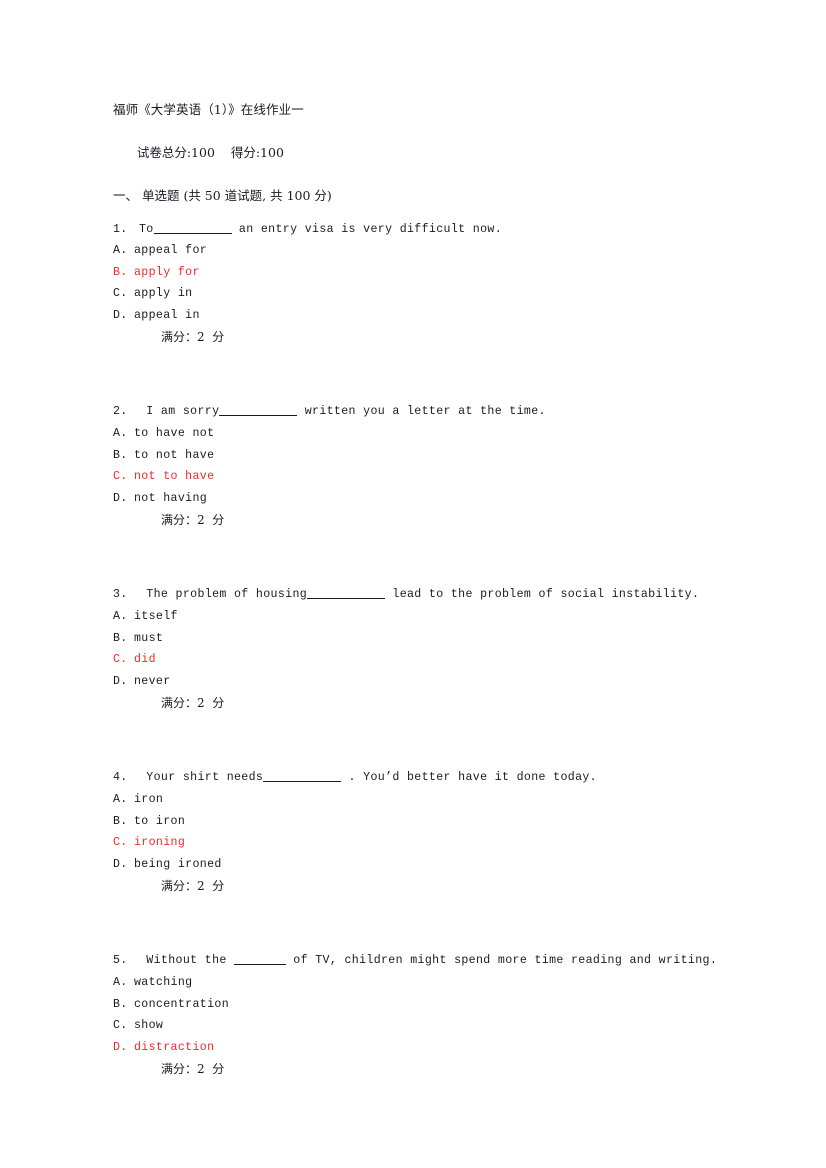 This screenshot has height=1168, width=826. What do you see at coordinates (149, 638) in the screenshot?
I see `option-text: must` at bounding box center [149, 638].